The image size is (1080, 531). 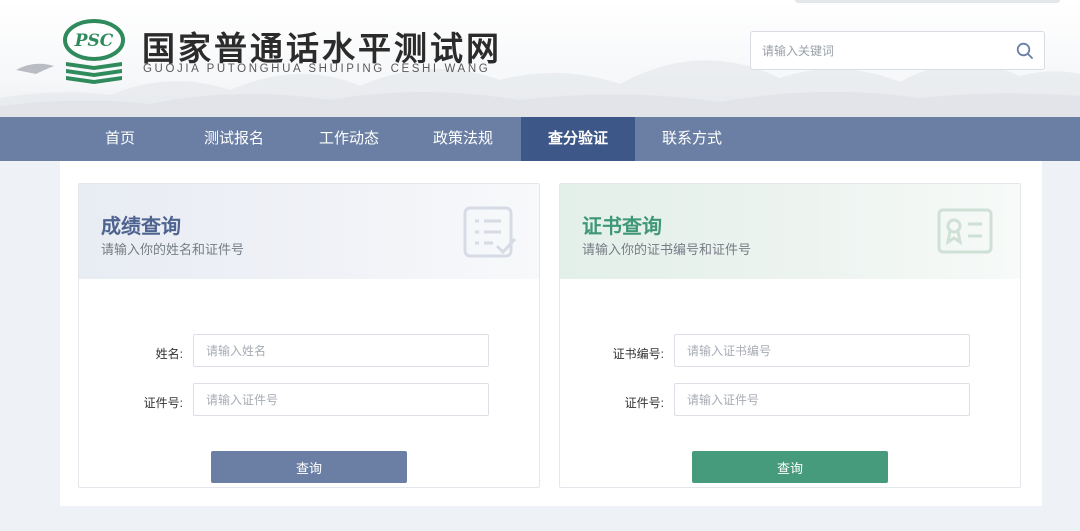 What do you see at coordinates (876, 50) in the screenshot?
I see `search-input` at bounding box center [876, 50].